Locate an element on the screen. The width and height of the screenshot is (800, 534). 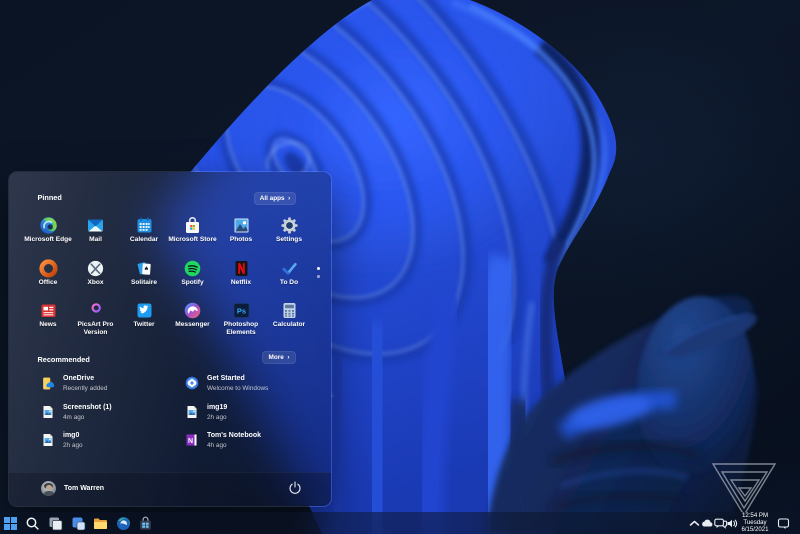
svg-text: N is located at coordinates (190, 441).